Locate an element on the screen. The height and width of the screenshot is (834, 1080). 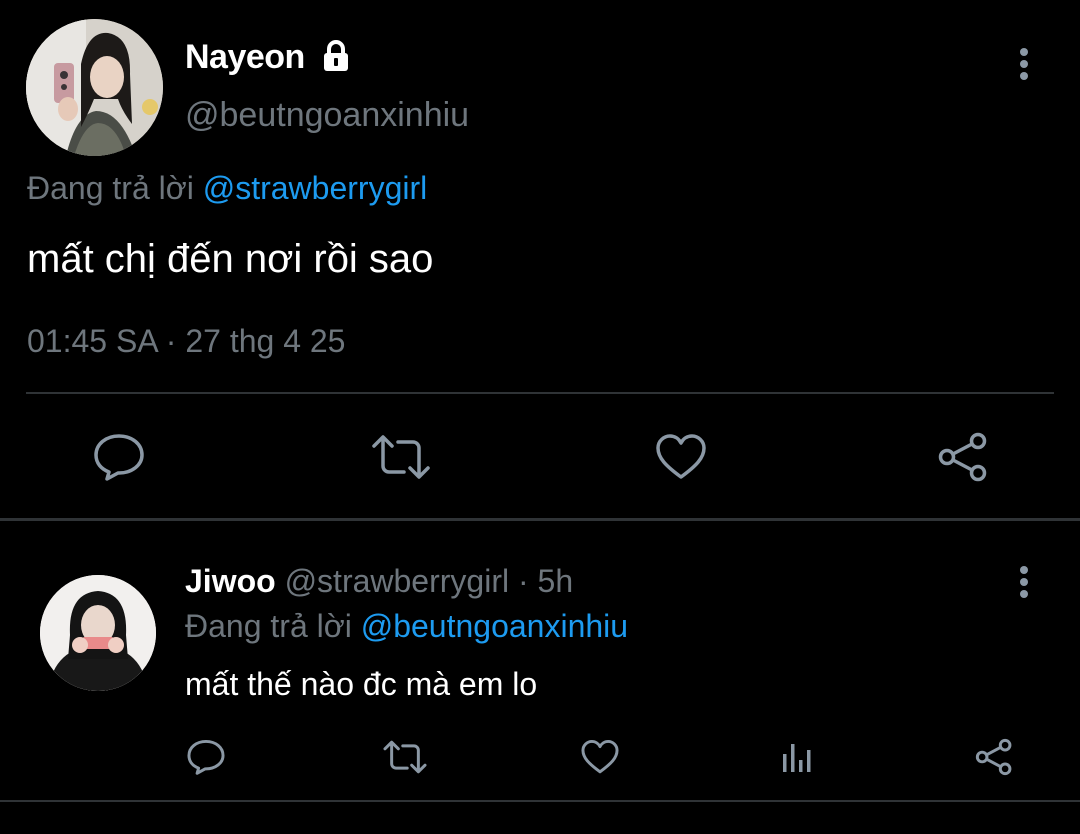
analytics-button is located at coordinates (797, 757).